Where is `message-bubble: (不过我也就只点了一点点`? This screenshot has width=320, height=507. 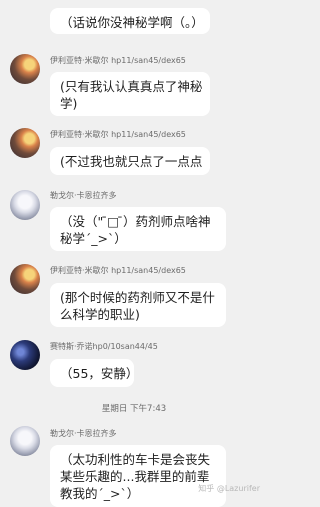
message-bubble: (不过我也就只点了一点点 is located at coordinates (130, 161).